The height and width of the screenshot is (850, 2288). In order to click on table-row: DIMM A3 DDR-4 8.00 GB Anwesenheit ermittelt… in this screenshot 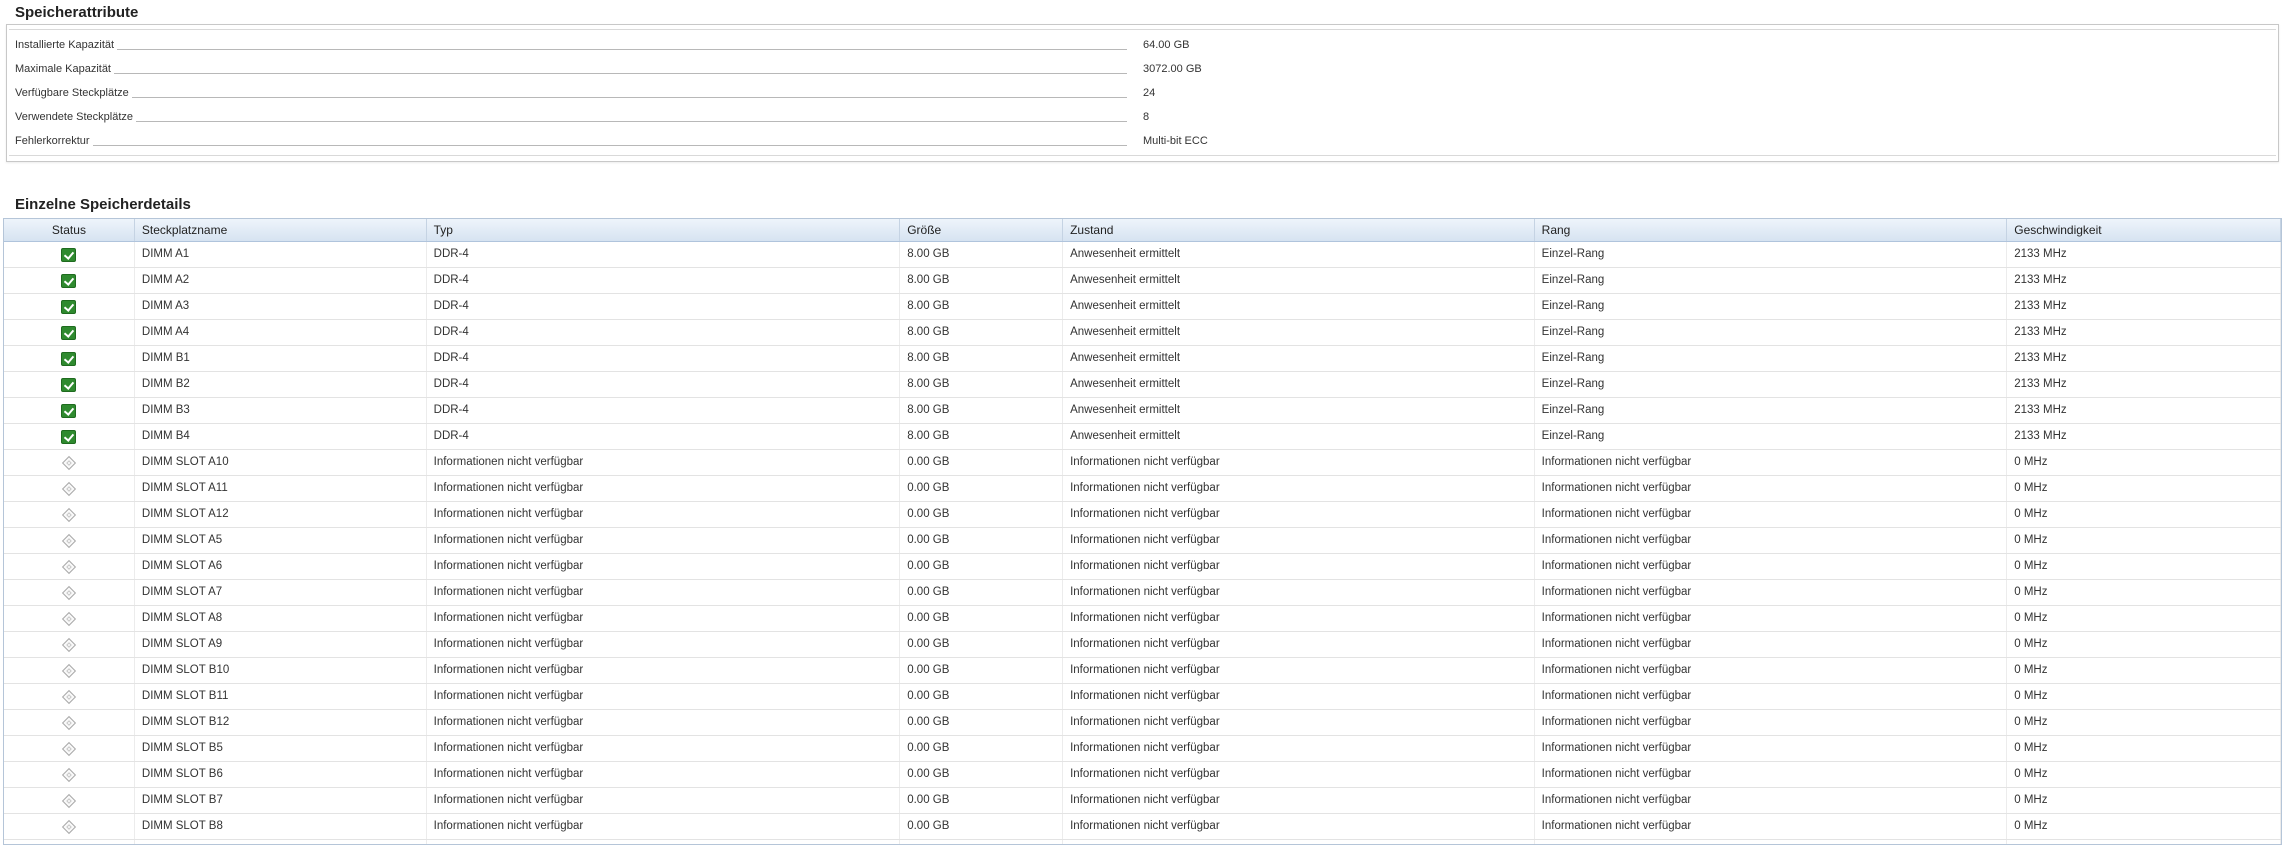, I will do `click(1142, 307)`.